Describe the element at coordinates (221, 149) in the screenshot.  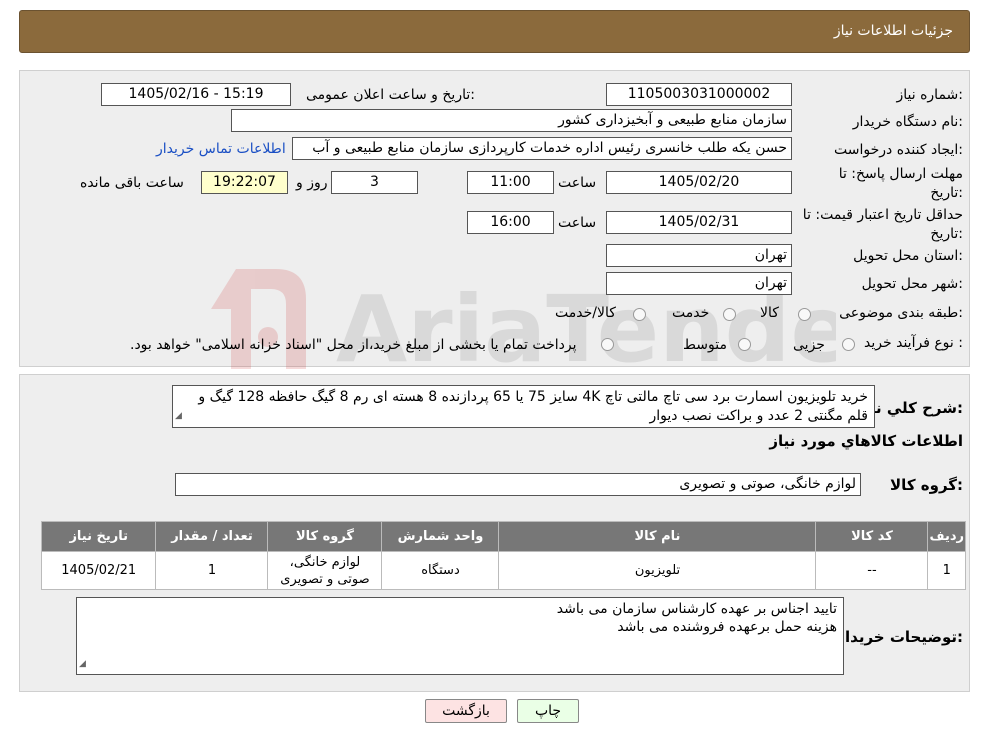
I see `buyer-contact-link: اطلاعات تماس خریدار` at that location.